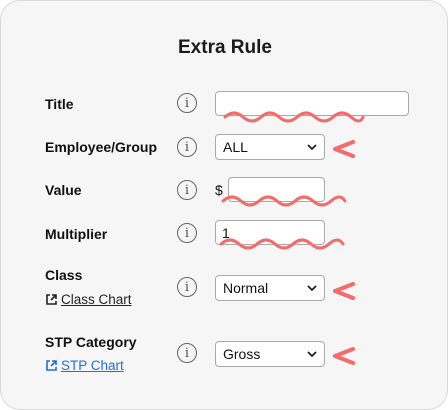 This screenshot has width=448, height=410. What do you see at coordinates (187, 190) in the screenshot?
I see `value-info-icon: i` at bounding box center [187, 190].